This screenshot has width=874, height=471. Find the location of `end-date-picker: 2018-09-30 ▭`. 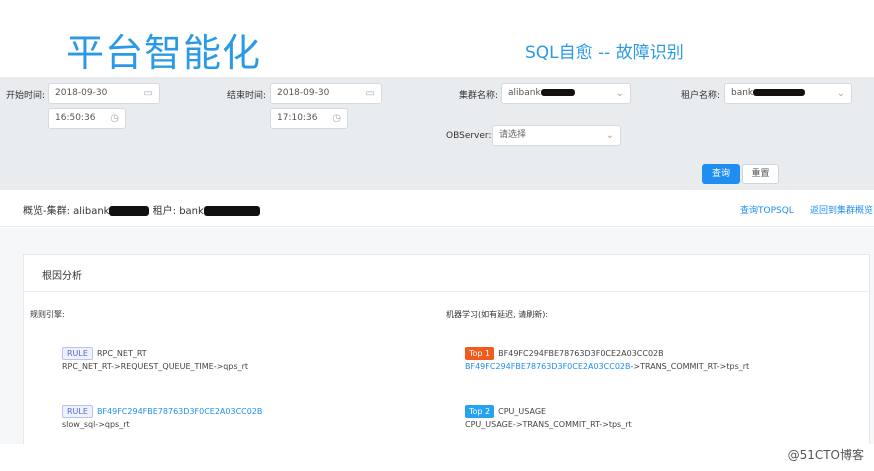

end-date-picker: 2018-09-30 ▭ is located at coordinates (326, 93).